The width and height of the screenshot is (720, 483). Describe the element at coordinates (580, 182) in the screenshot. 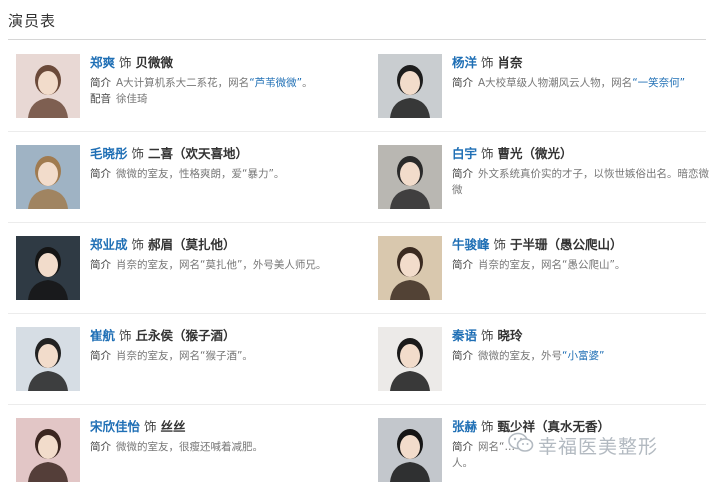

I see `intro-body: 外文系统真价实的才子，以恢世嫉俗出名。暗恋微微` at that location.